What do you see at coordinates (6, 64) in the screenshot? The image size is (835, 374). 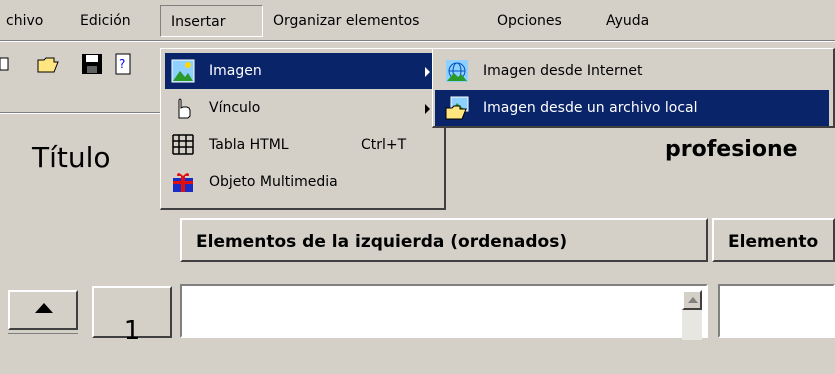 I see `toolbar-partial-icon` at bounding box center [6, 64].